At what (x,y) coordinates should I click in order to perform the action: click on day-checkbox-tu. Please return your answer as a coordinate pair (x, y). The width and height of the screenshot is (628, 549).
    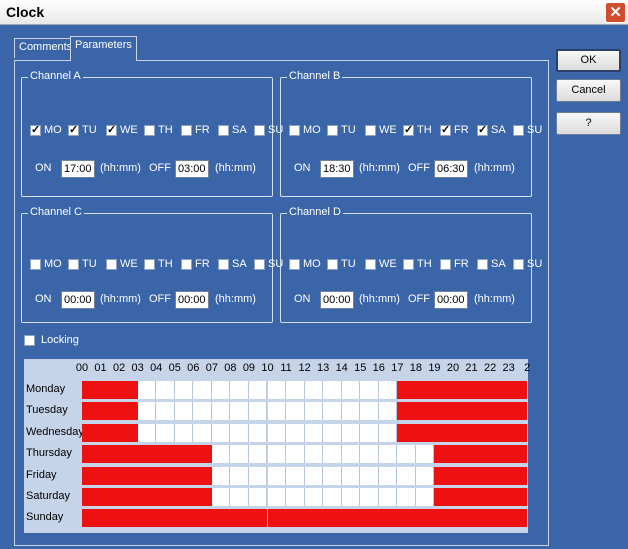
    Looking at the image, I should click on (332, 264).